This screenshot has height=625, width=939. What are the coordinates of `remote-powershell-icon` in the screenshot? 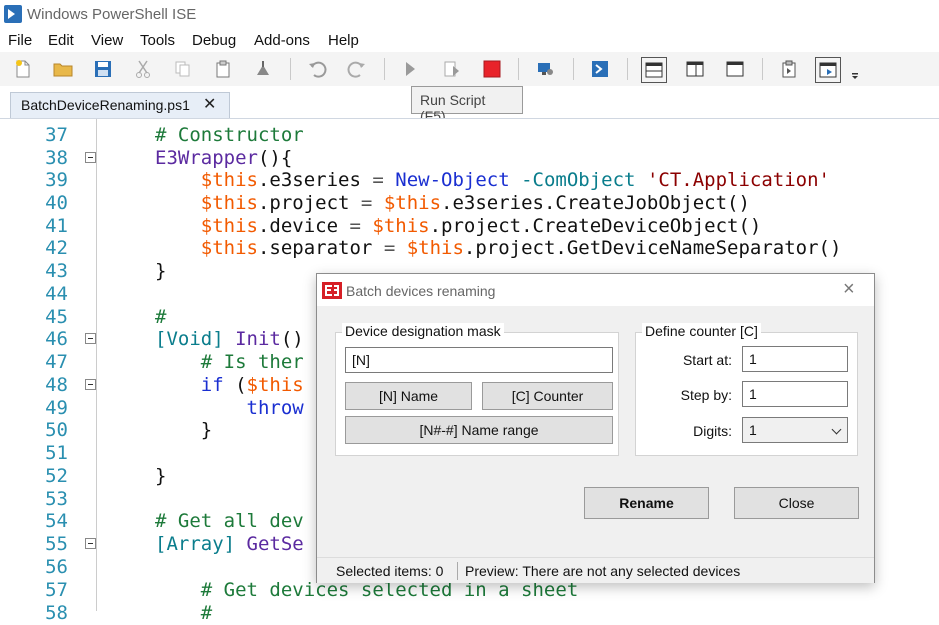 It's located at (545, 69).